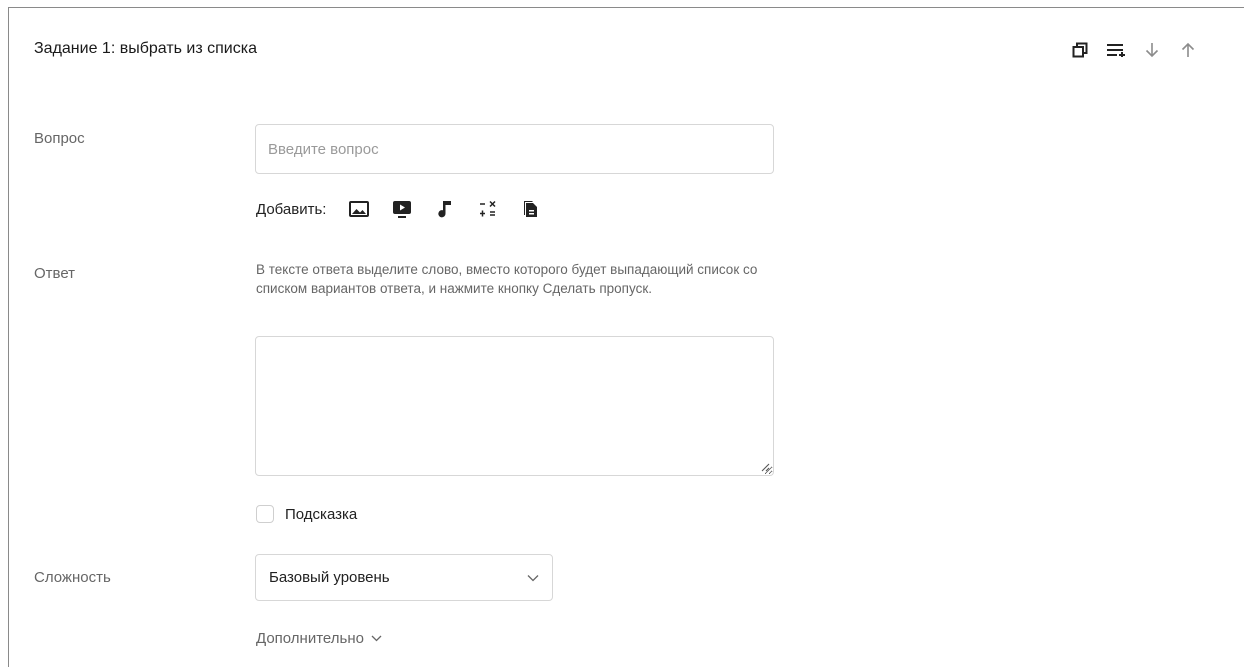 This screenshot has width=1244, height=667. Describe the element at coordinates (1188, 50) in the screenshot. I see `arrow-up-icon` at that location.